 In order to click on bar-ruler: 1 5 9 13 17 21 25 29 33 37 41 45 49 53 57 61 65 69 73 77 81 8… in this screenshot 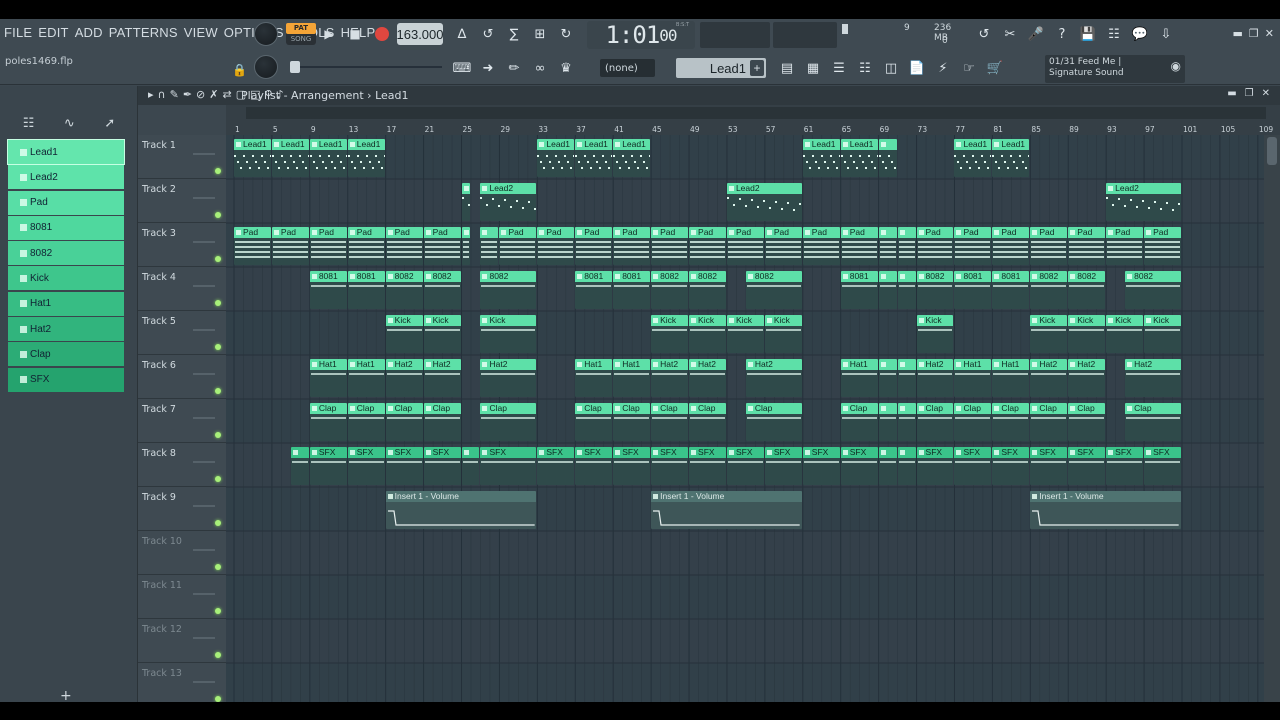, I will do `click(753, 129)`.